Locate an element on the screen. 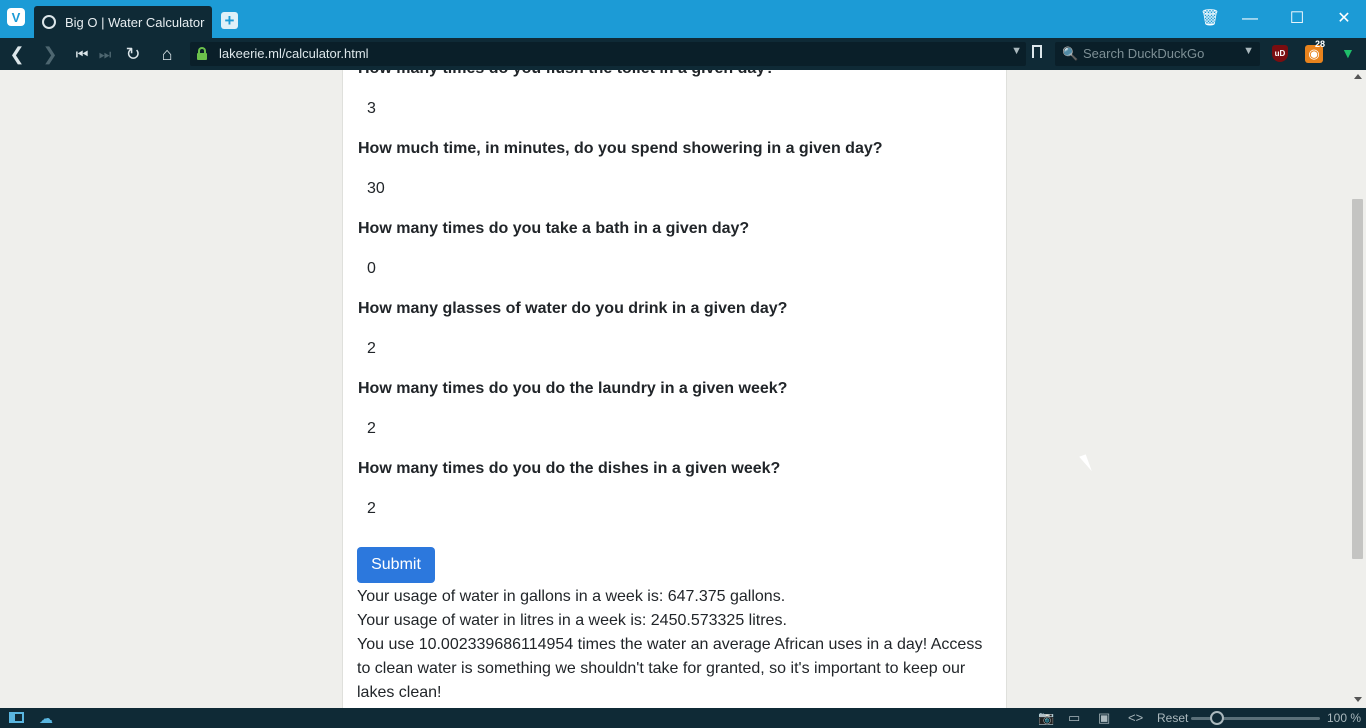  page-scrollbar is located at coordinates (1358, 389).